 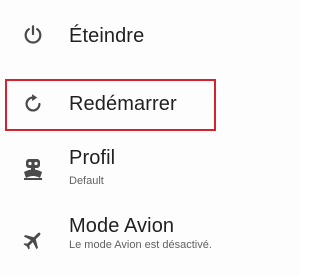 What do you see at coordinates (122, 226) in the screenshot?
I see `menu-item-label: Mode Avion` at bounding box center [122, 226].